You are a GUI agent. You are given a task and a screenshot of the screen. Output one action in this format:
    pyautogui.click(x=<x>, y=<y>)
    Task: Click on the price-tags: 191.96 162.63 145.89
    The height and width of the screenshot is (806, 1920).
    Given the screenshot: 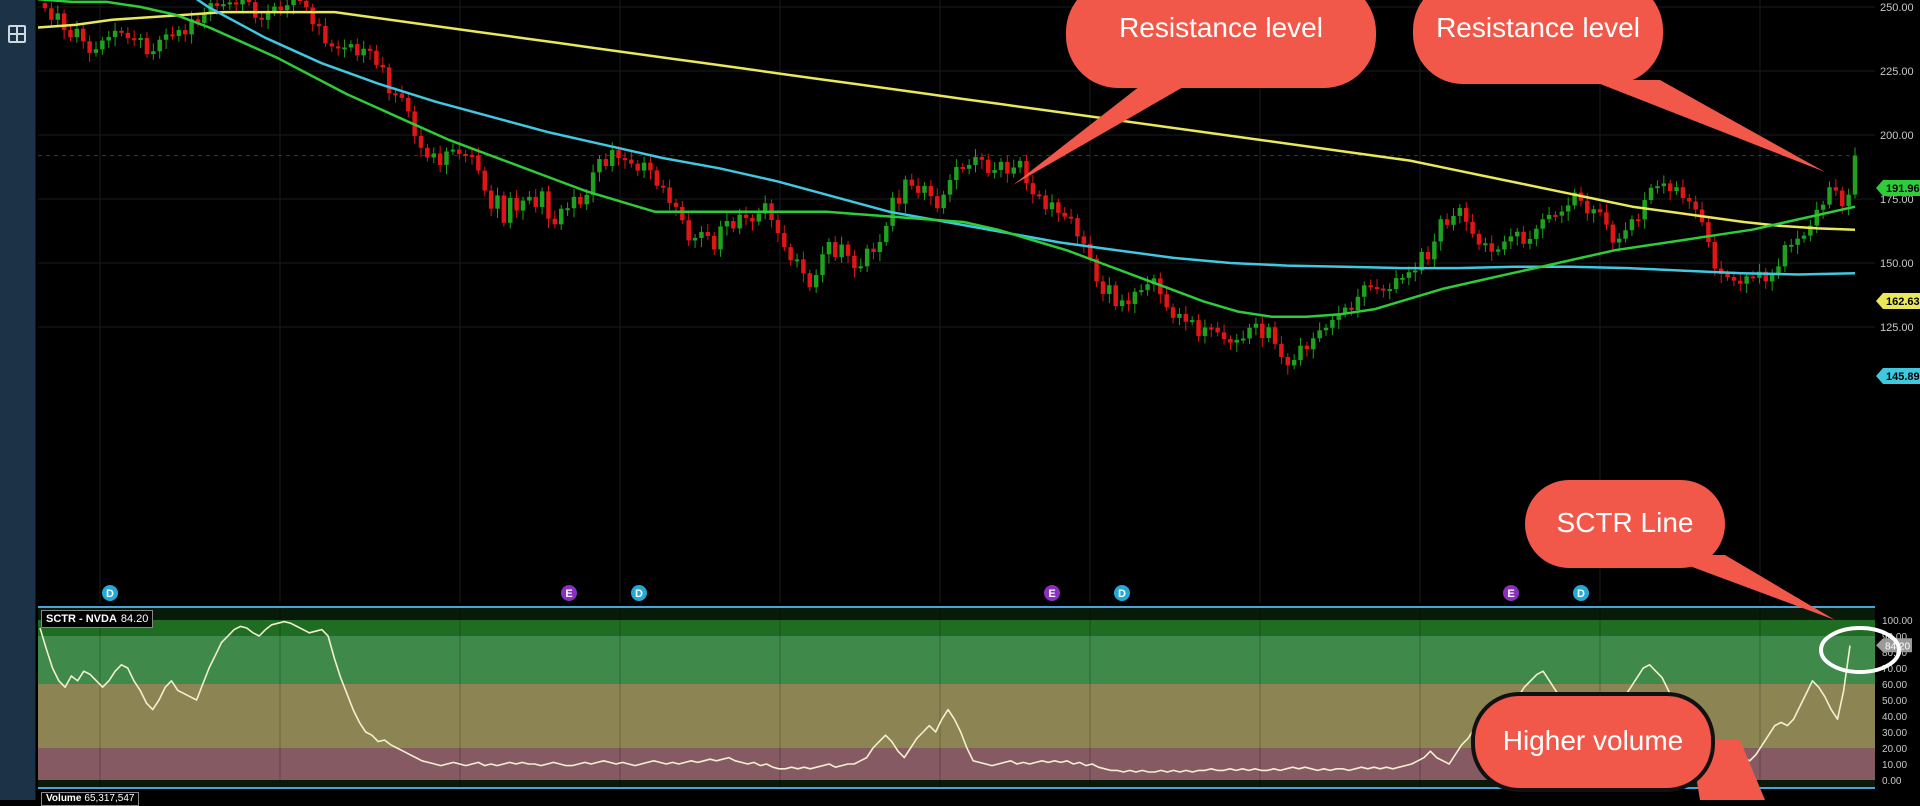 What is the action you would take?
    pyautogui.click(x=1898, y=282)
    